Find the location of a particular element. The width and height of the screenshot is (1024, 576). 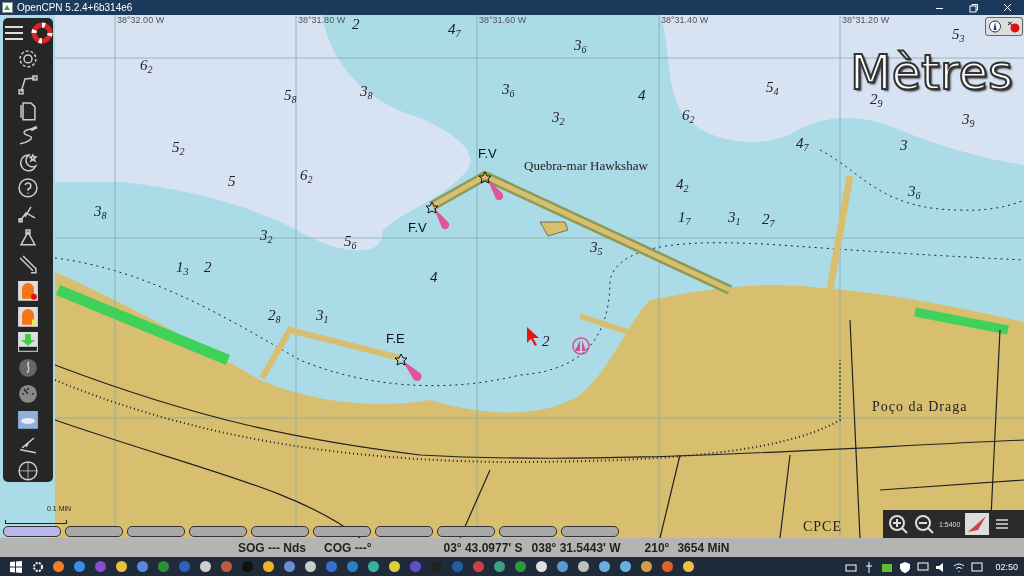

place-name: Poço da Draga is located at coordinates (920, 407).